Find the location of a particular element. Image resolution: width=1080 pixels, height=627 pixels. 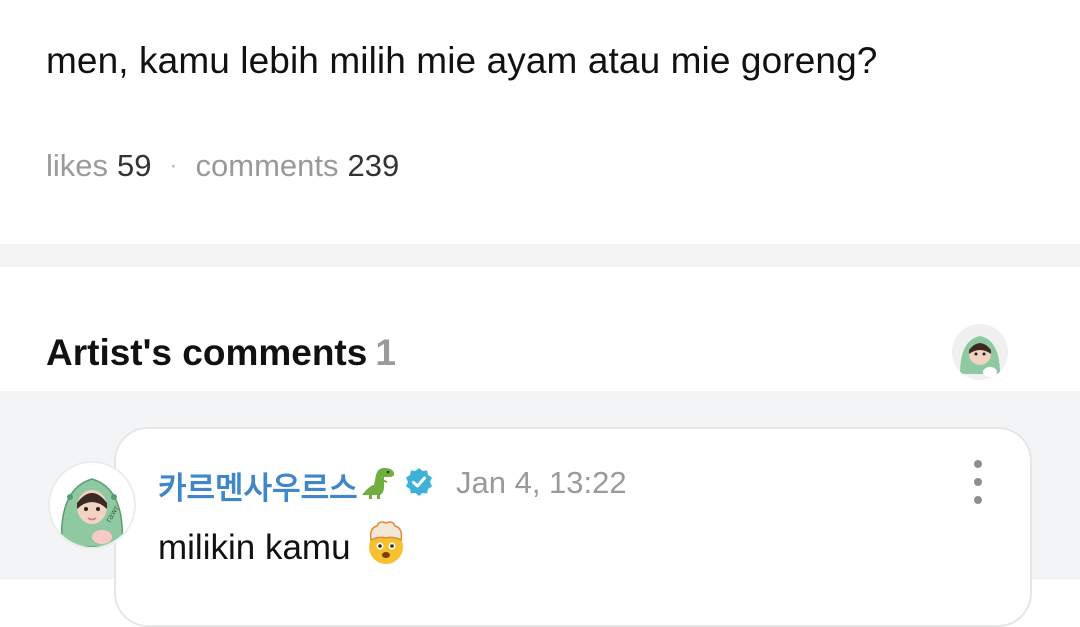

artist-comments-count: 1 is located at coordinates (385, 352).